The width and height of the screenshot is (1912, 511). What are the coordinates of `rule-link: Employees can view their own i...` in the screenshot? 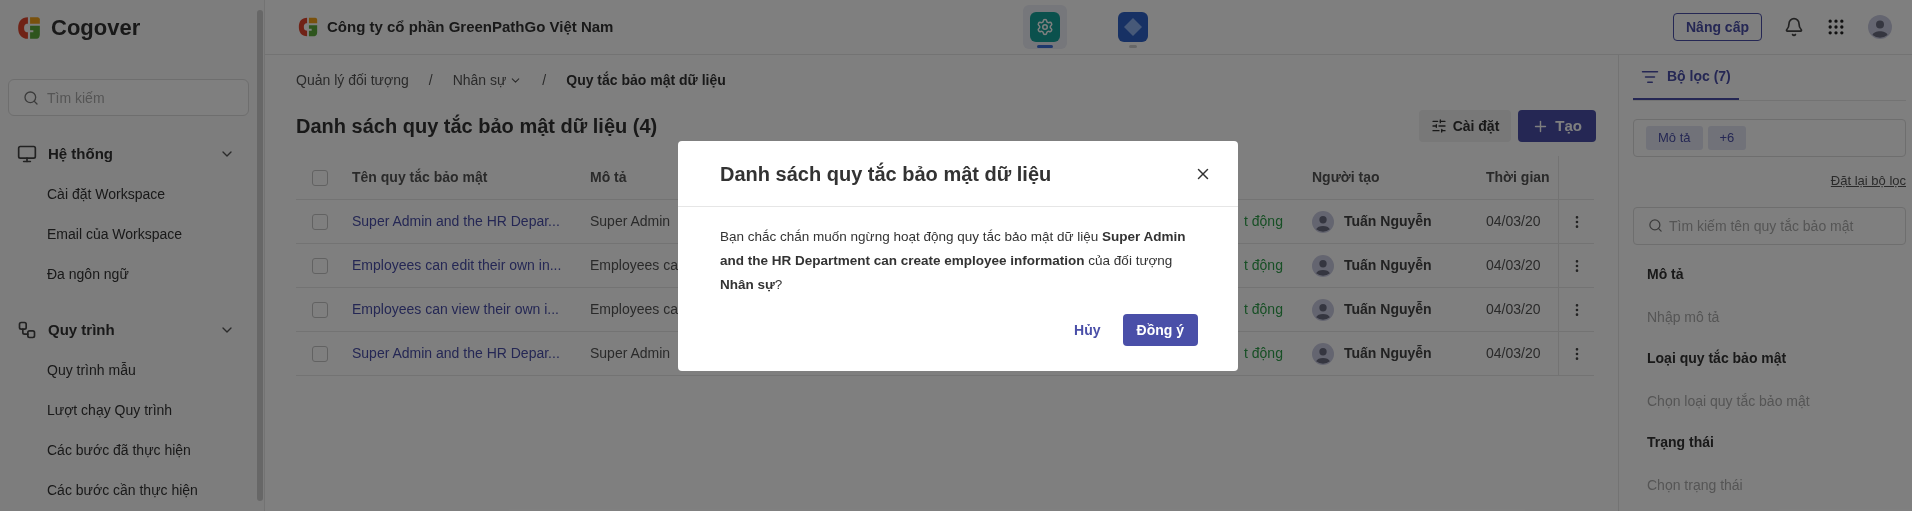 It's located at (455, 309).